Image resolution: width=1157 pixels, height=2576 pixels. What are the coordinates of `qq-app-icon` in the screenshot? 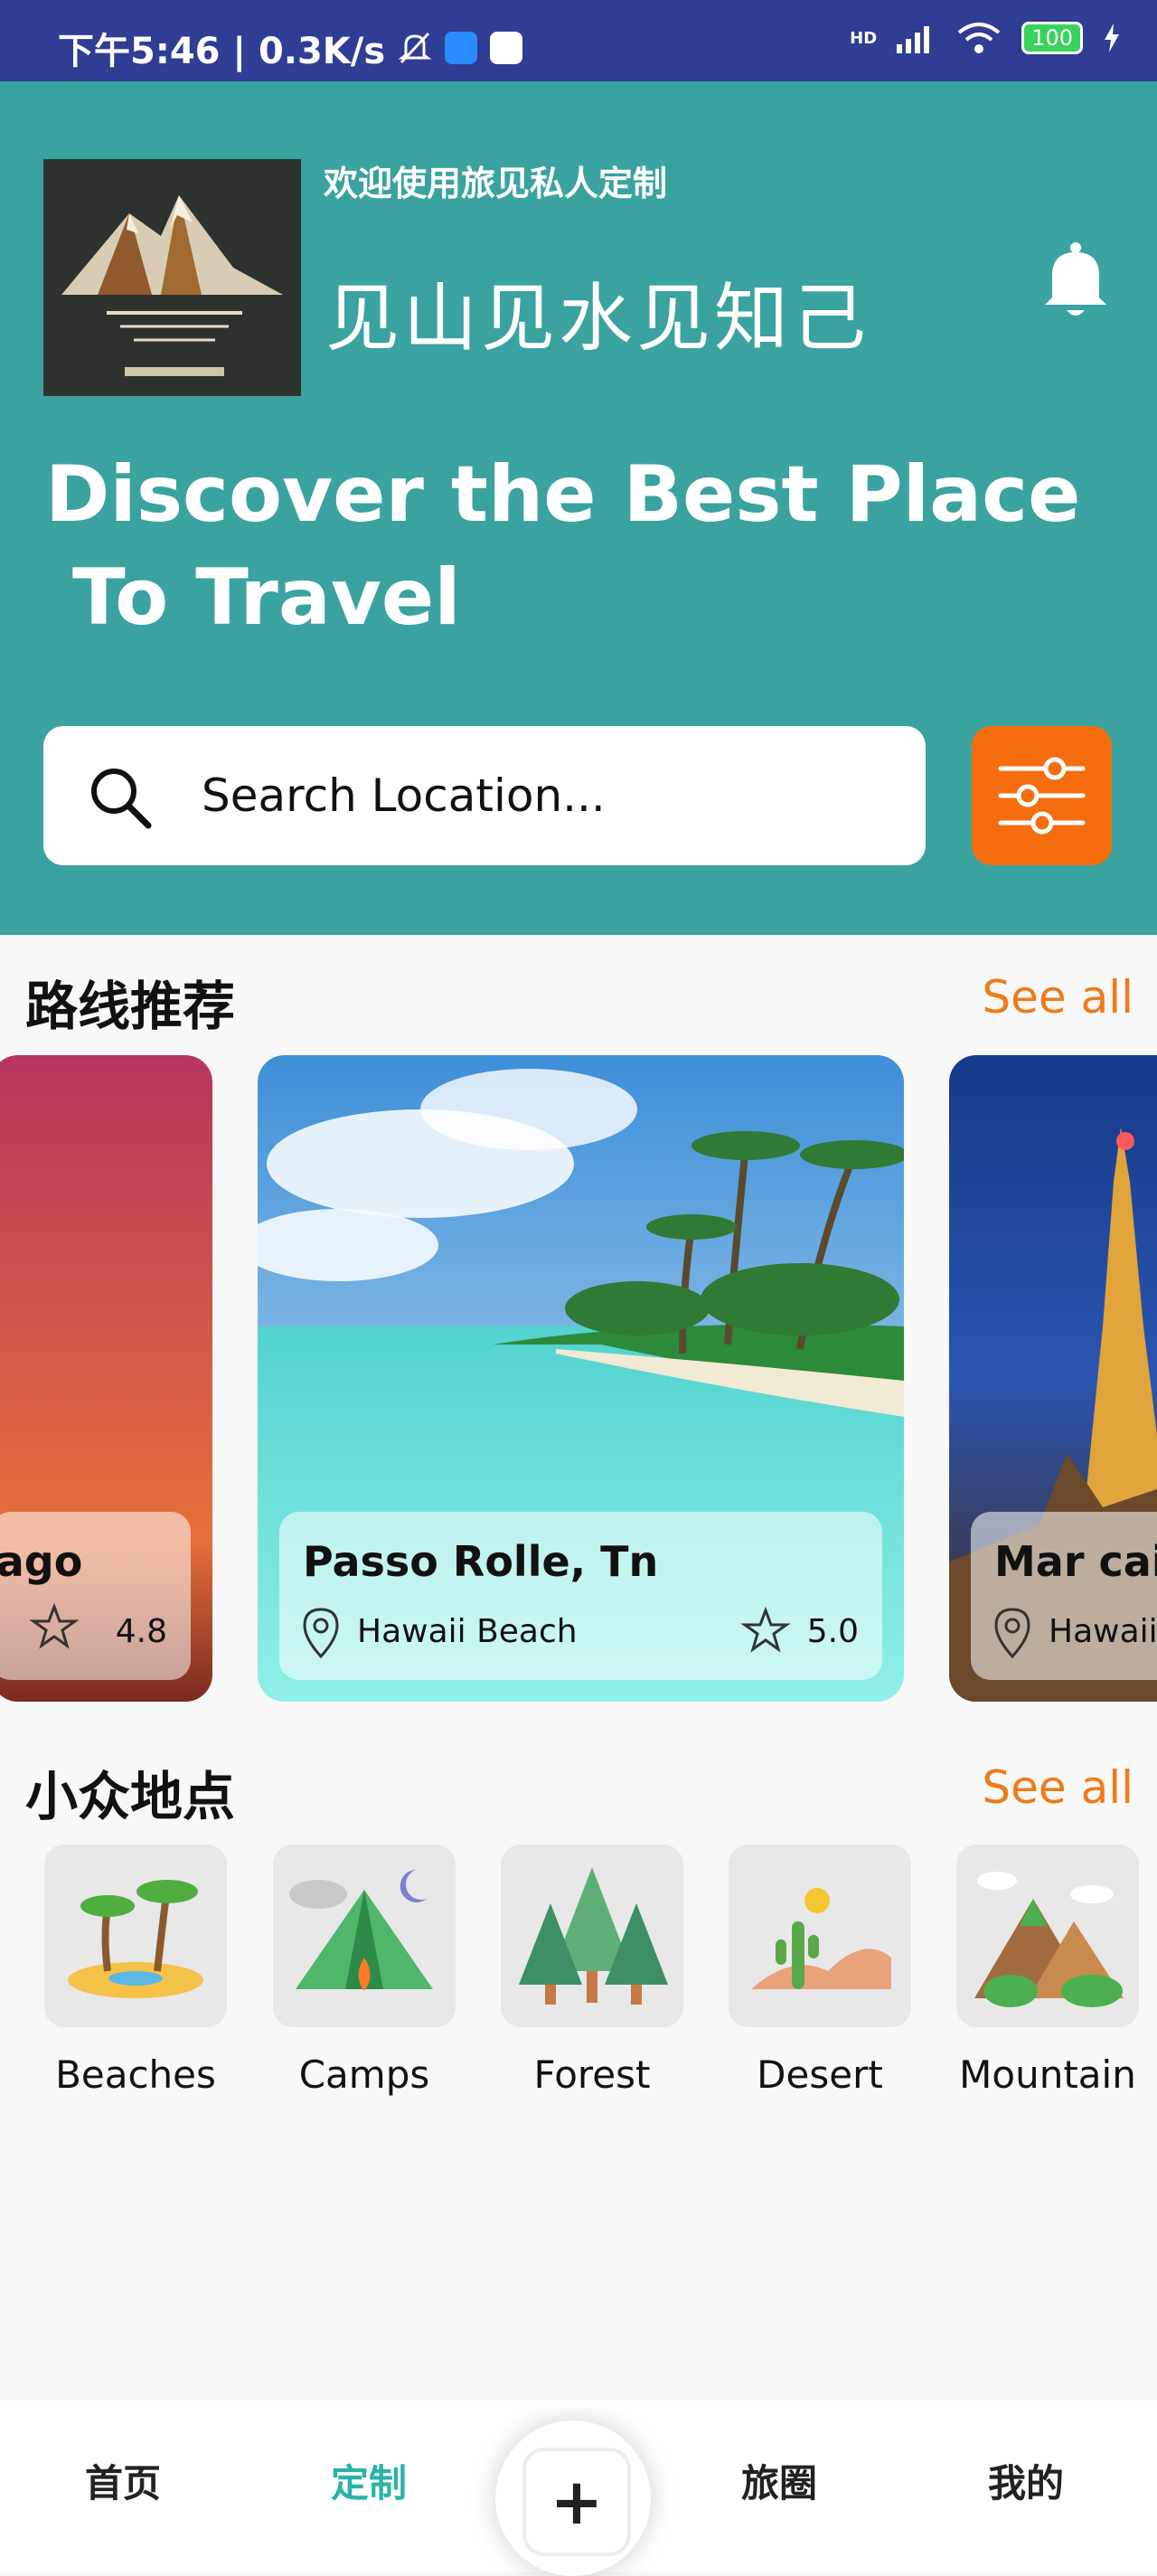 It's located at (507, 48).